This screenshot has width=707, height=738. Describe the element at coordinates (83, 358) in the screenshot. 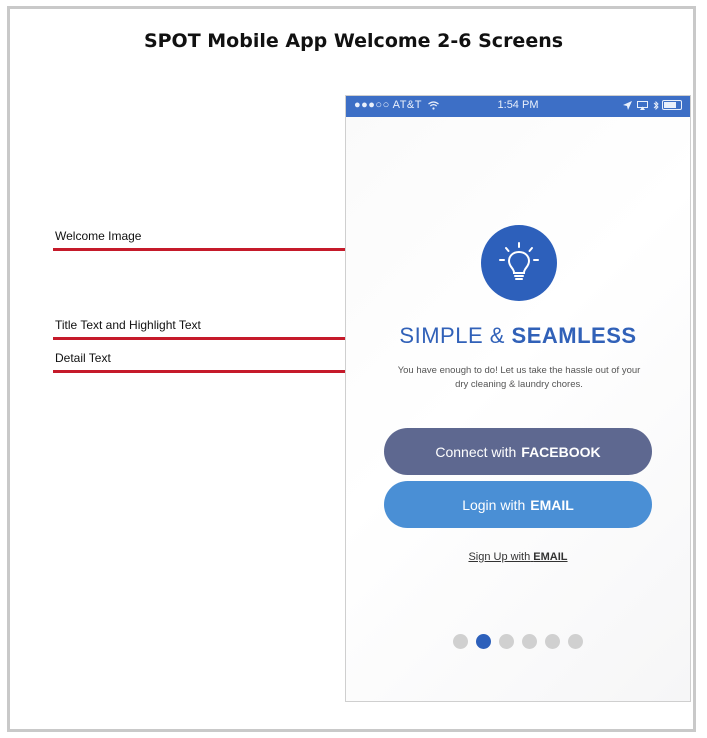

I see `annotation-detail-text-label: Detail Text` at that location.